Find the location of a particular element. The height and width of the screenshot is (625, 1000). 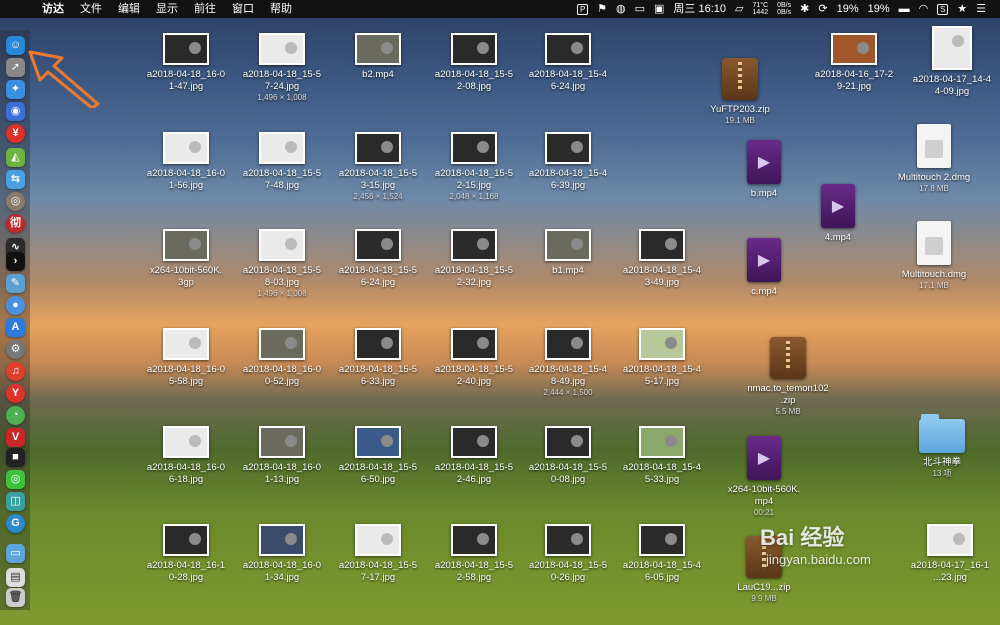

document-dock-icon: ▤ is located at coordinates (15, 577).